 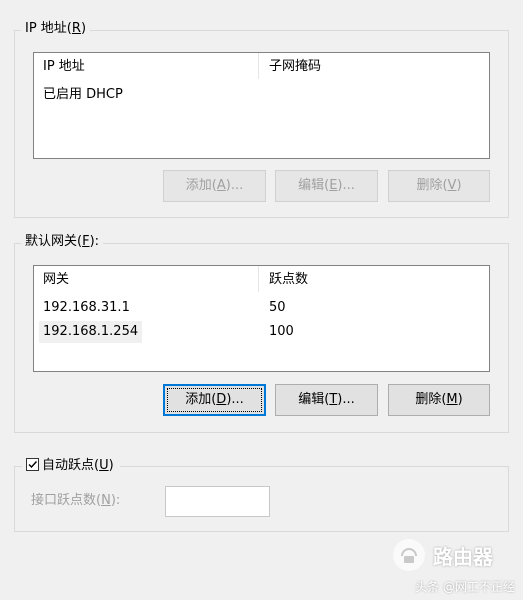 I want to click on automatic-metric-checkbox, so click(x=32, y=464).